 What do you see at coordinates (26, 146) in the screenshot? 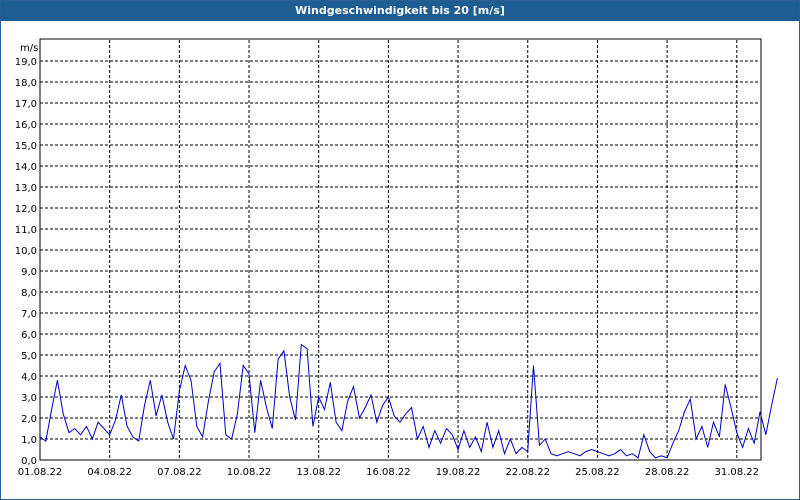
I see `y-tick-label: 15,0` at bounding box center [26, 146].